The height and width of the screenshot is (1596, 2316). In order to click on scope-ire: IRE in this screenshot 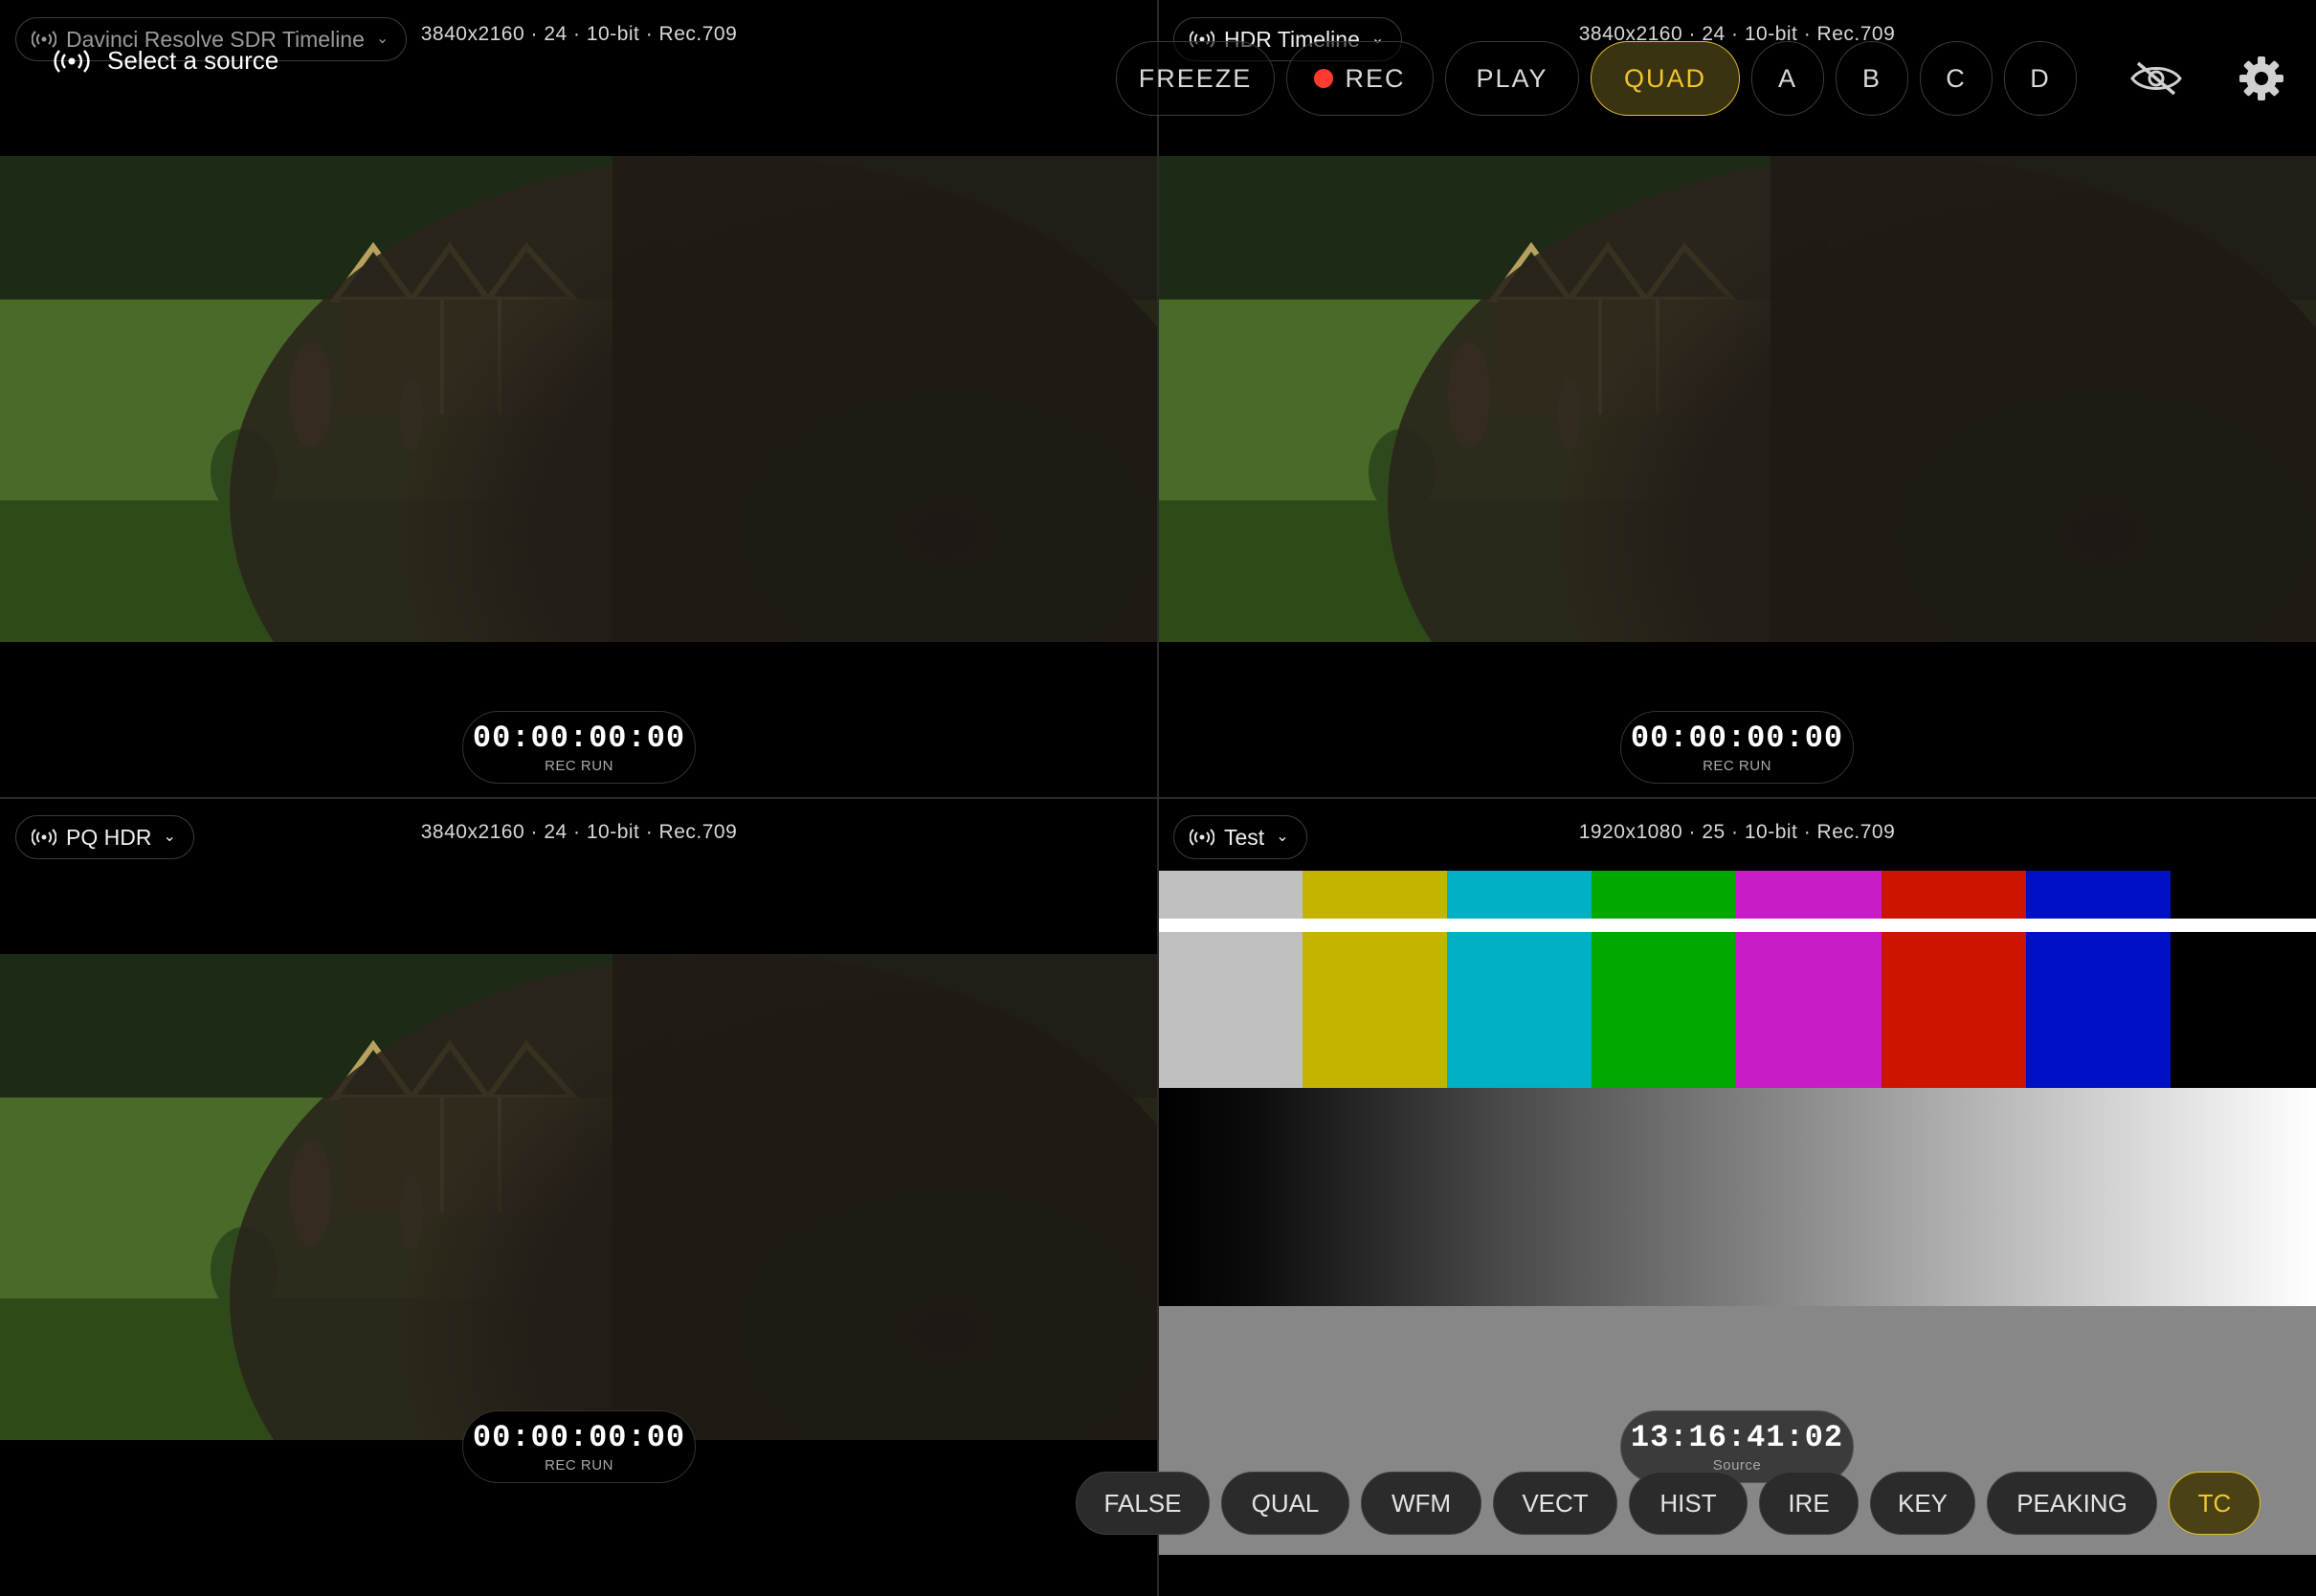, I will do `click(1809, 1504)`.